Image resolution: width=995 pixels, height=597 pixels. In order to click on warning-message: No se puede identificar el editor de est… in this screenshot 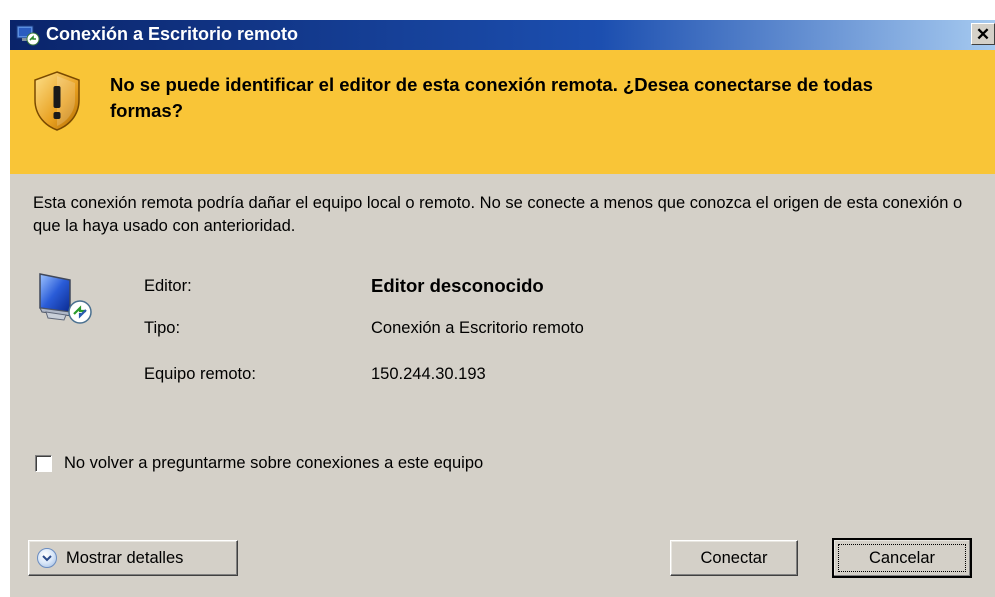, I will do `click(491, 97)`.